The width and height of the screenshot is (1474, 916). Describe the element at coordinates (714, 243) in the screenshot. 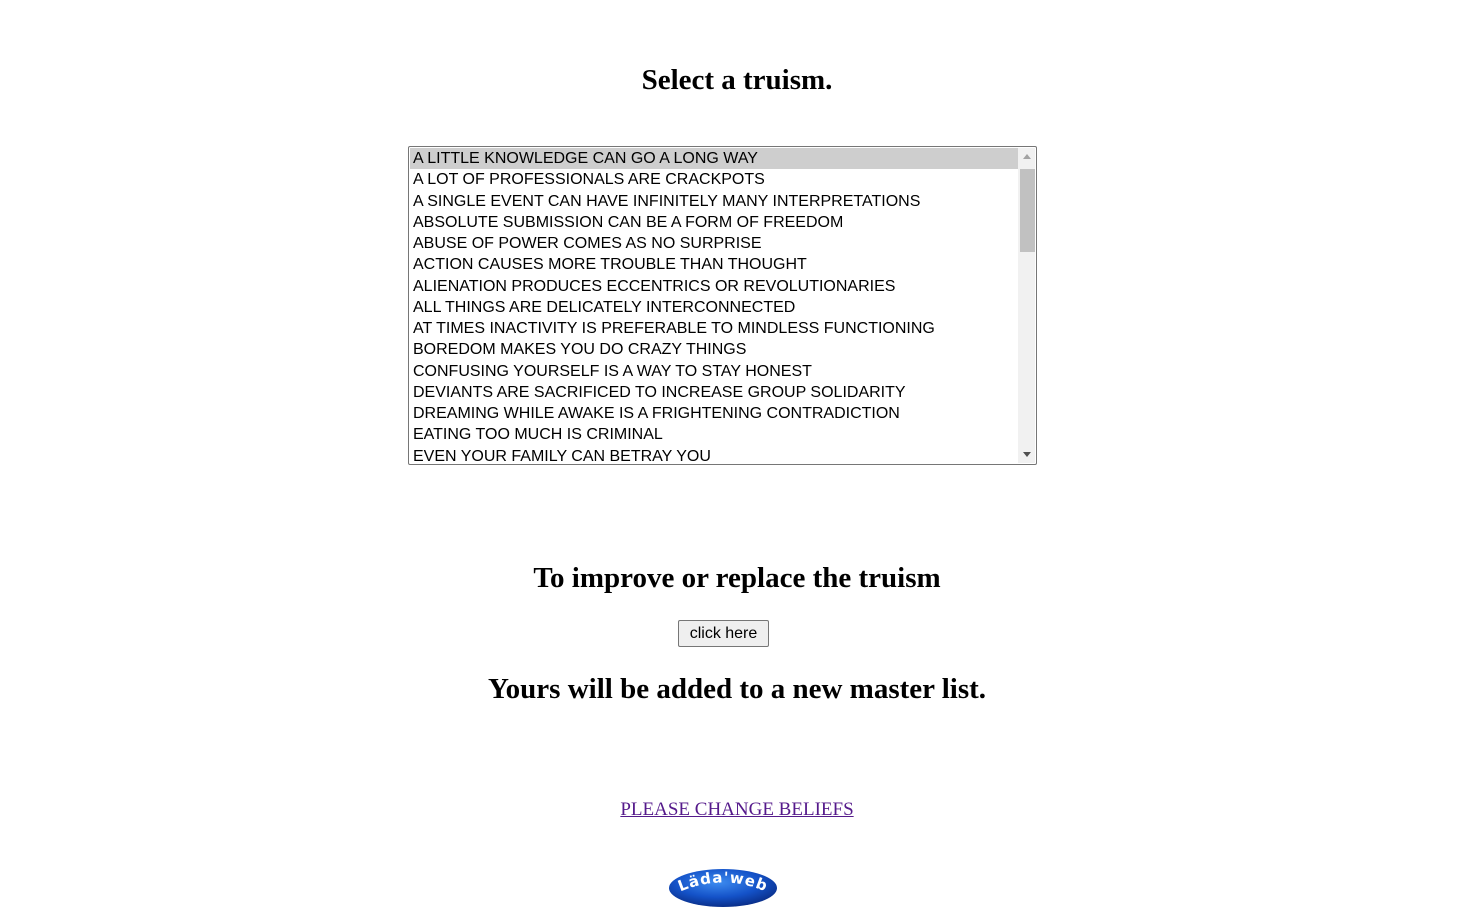

I see `truism-option: ABUSE OF POWER COMES AS NO SURPRISE` at that location.